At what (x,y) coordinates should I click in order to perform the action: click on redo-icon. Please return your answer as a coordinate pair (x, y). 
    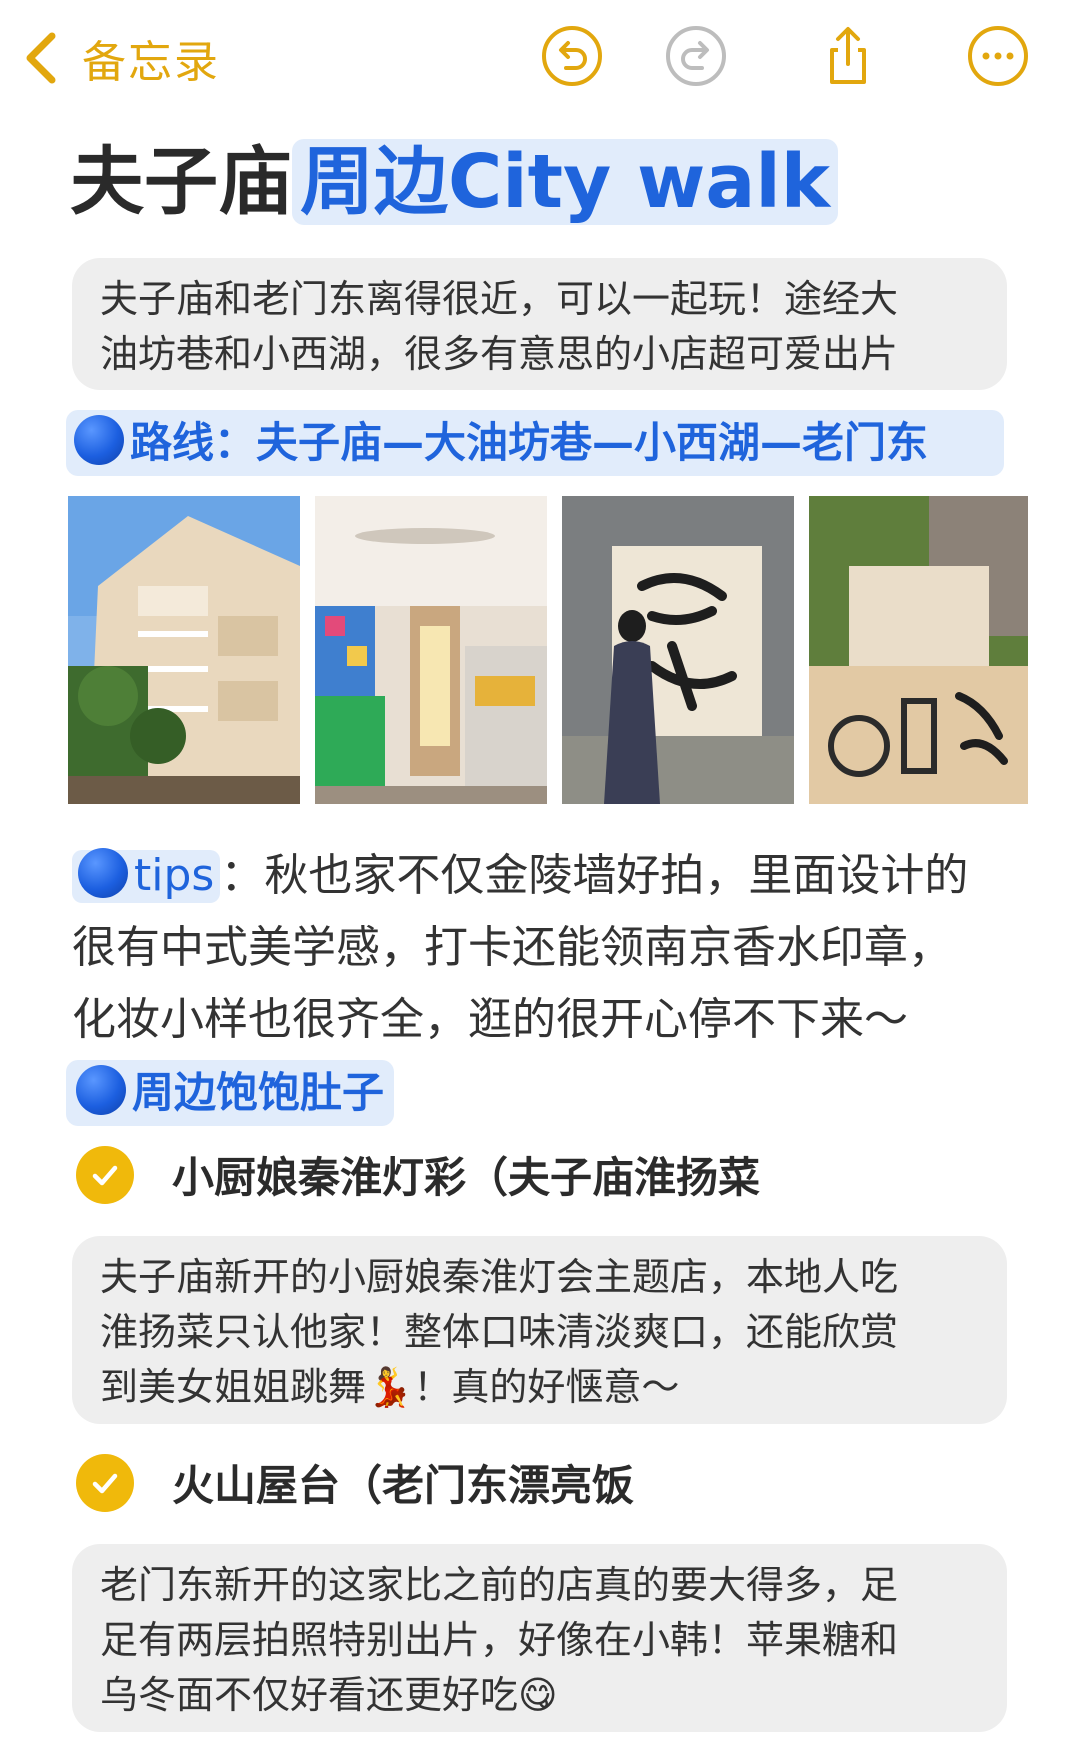
    Looking at the image, I should click on (696, 56).